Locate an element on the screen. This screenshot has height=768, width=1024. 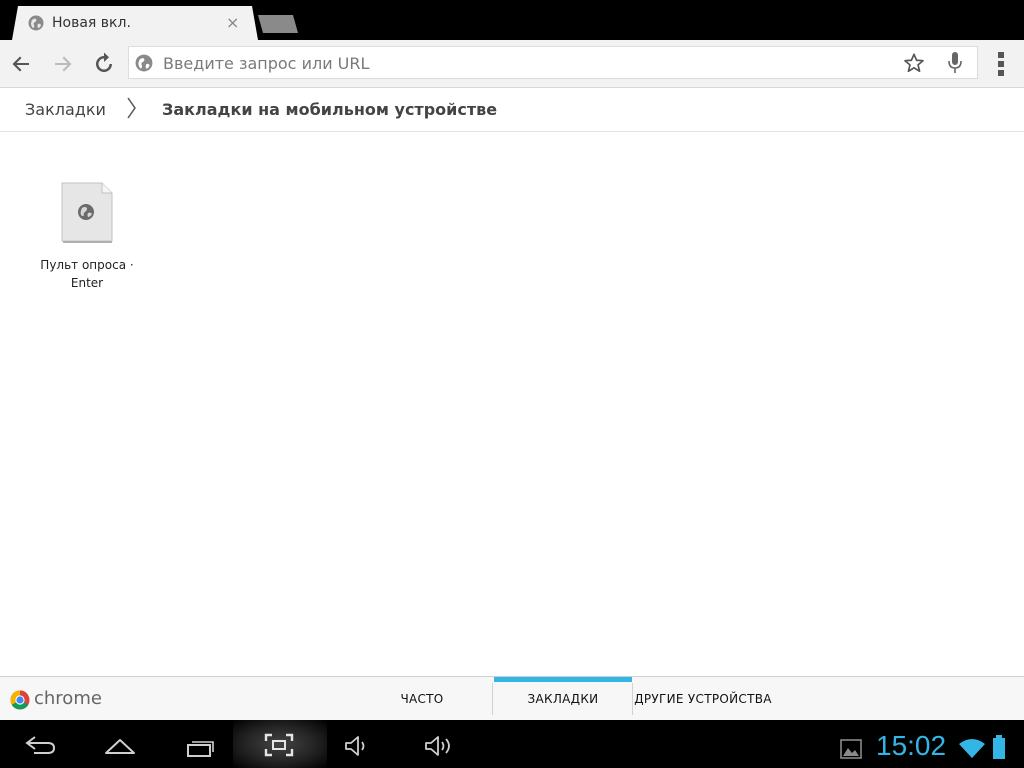
breadcrumb-current: Закладки на мобильном устройстве is located at coordinates (330, 109).